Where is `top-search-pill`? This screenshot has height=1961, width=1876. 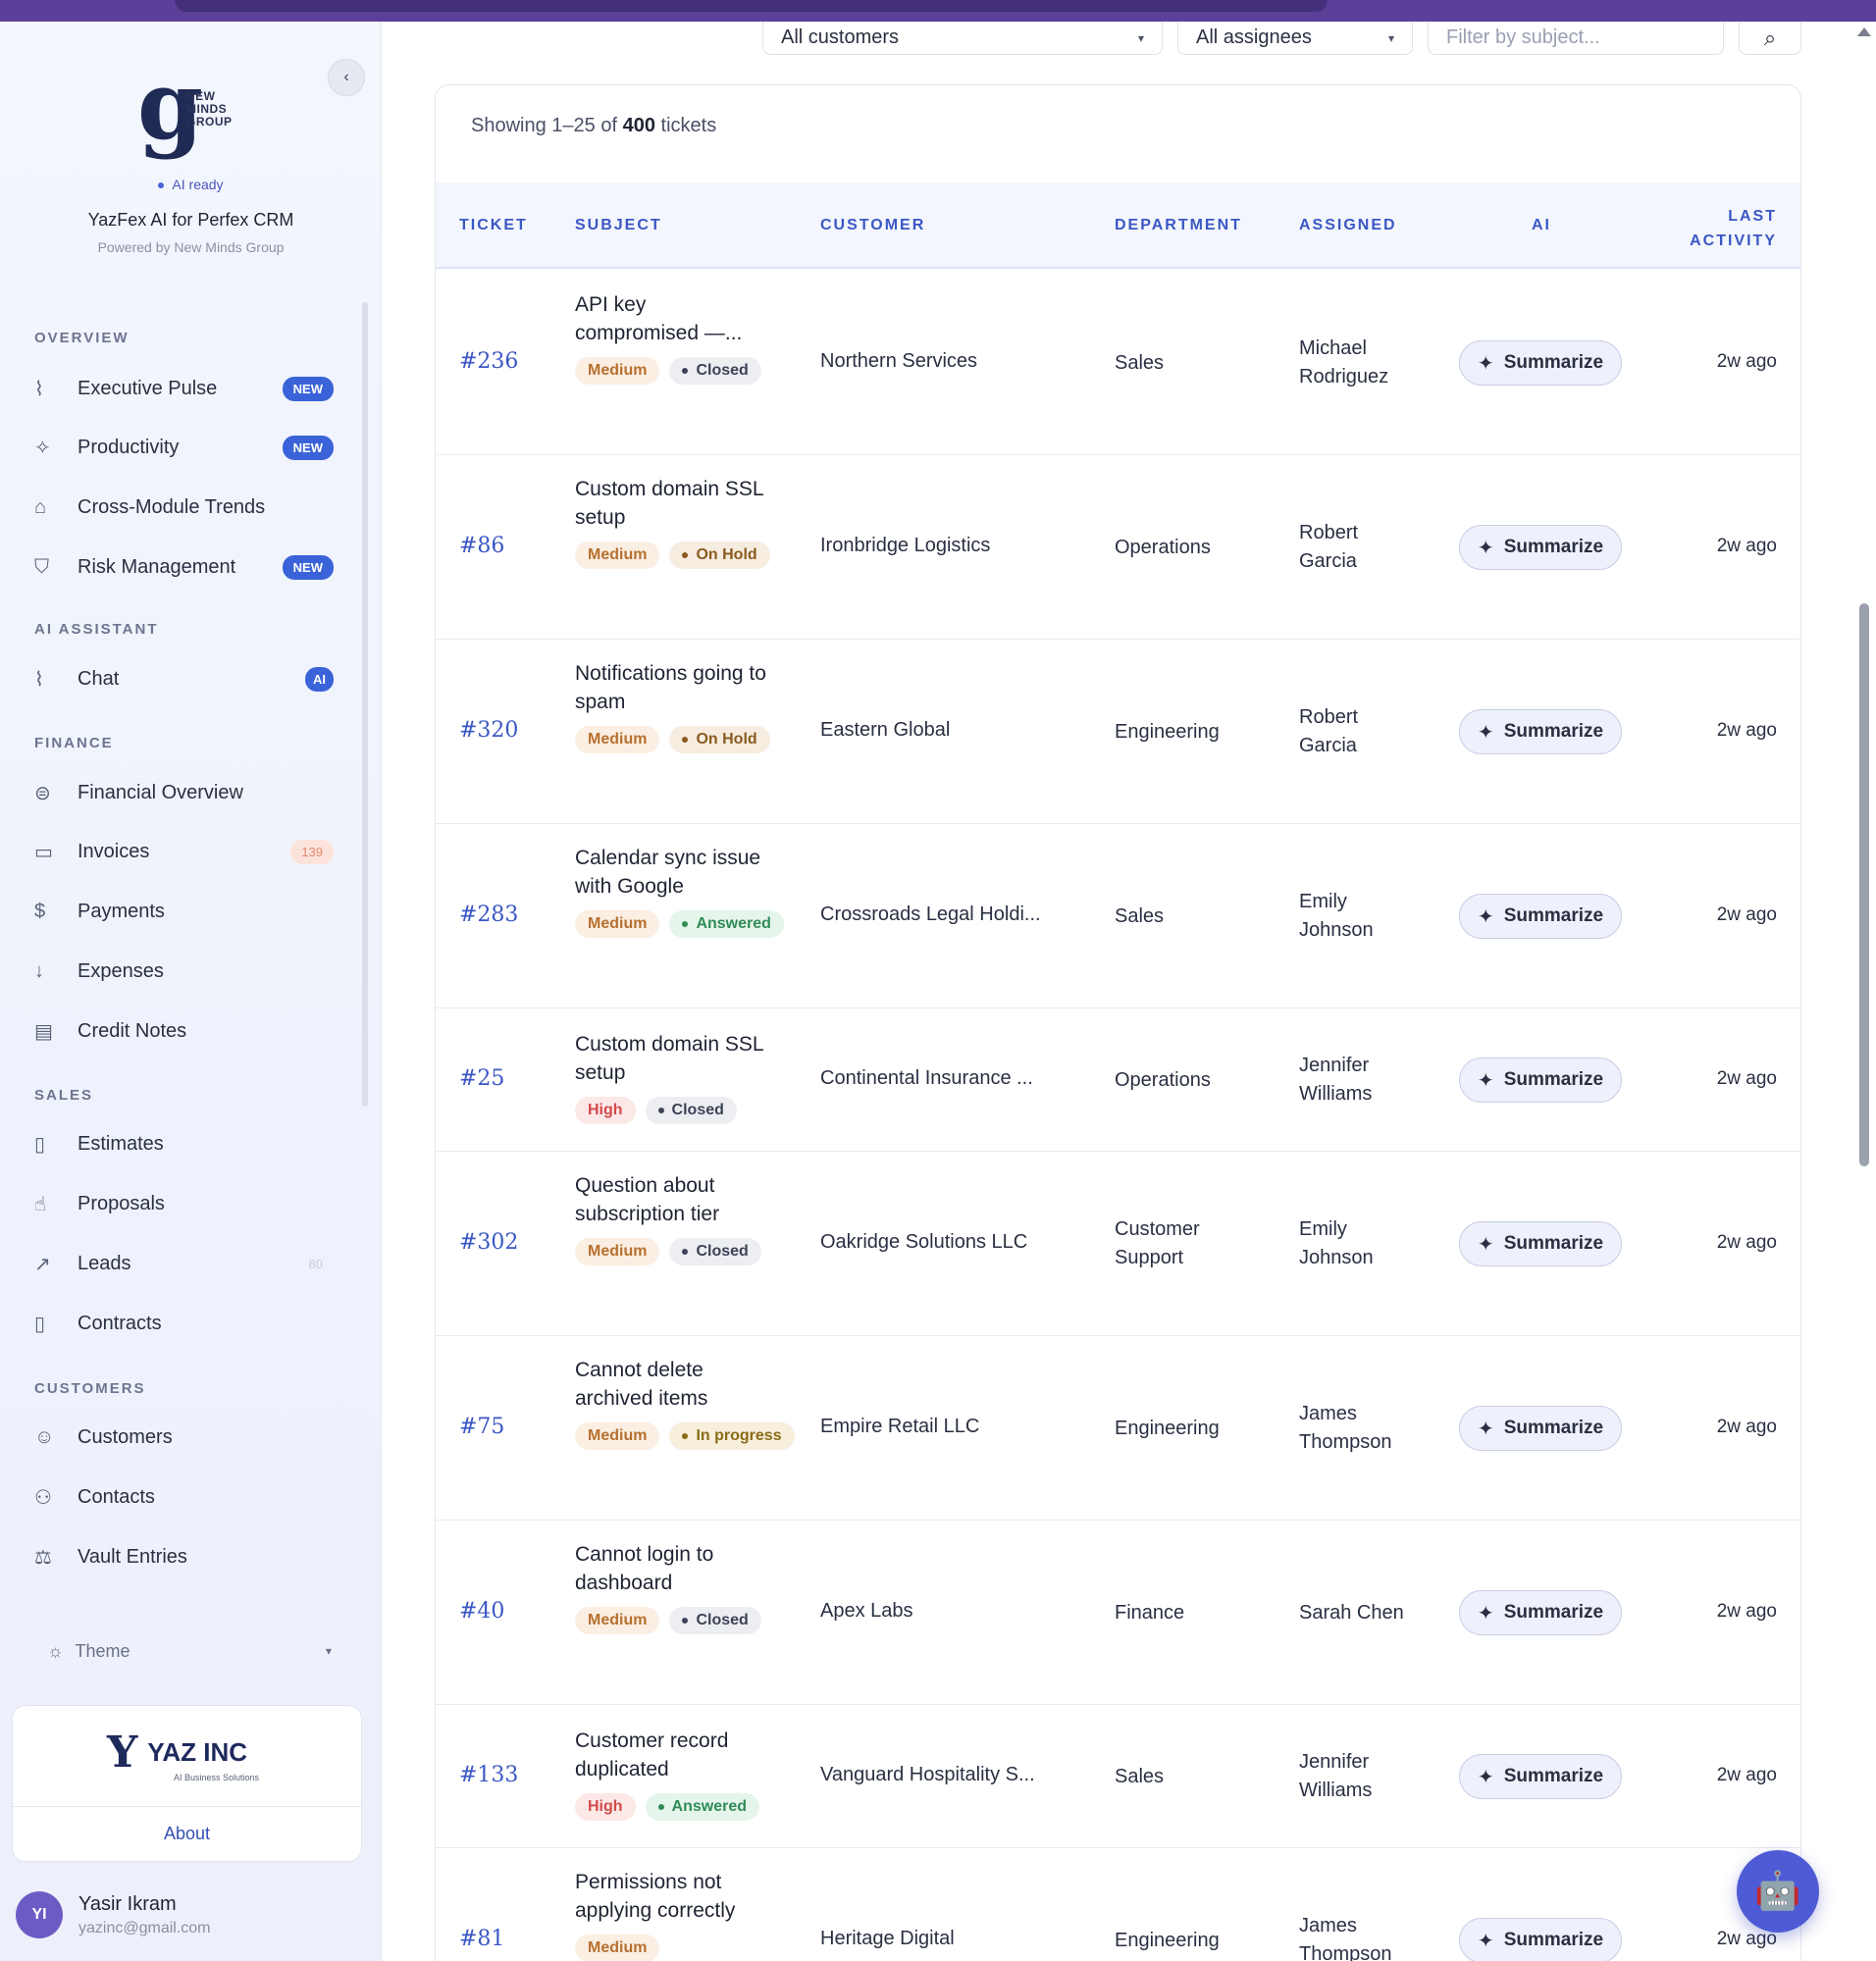
top-search-pill is located at coordinates (751, 6).